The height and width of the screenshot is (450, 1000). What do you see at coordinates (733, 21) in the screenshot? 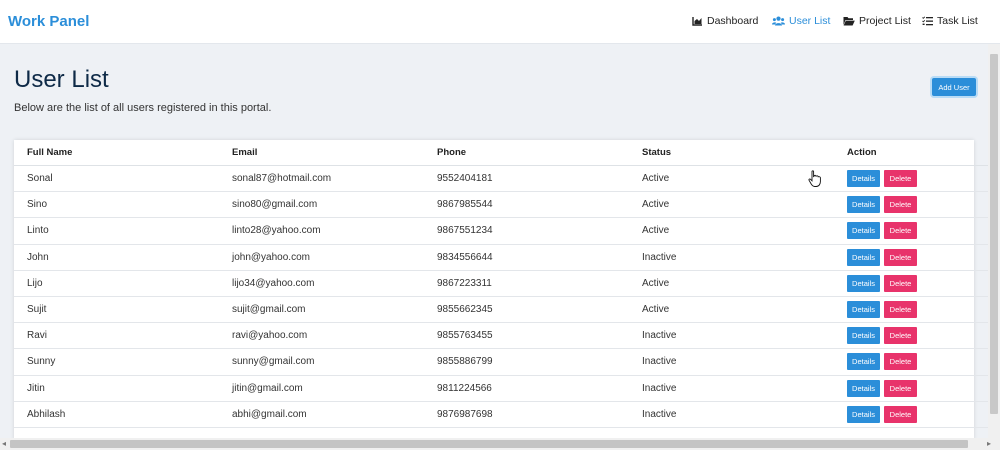
I see `nav-label-dashboard: Dashboard` at bounding box center [733, 21].